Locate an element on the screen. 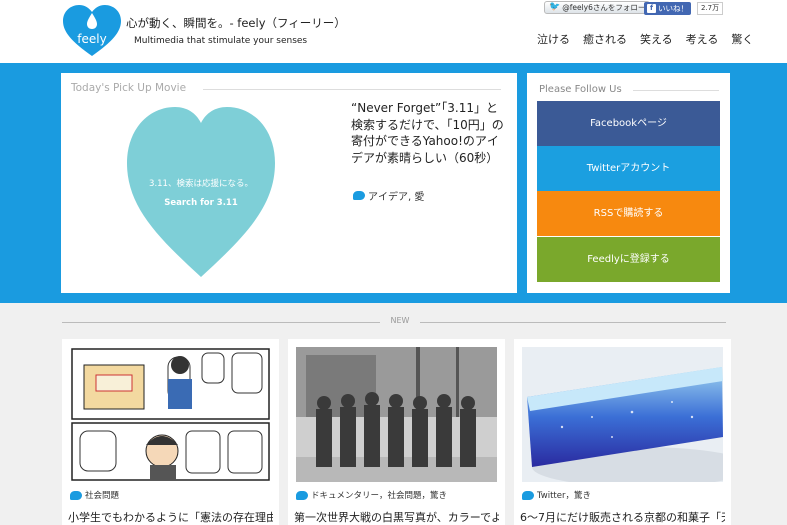 The width and height of the screenshot is (787, 525). article-card: ドキュメンタリー，社会問題，驚き 第一次世界大戦の白黒写真が、カラーでよ is located at coordinates (396, 432).